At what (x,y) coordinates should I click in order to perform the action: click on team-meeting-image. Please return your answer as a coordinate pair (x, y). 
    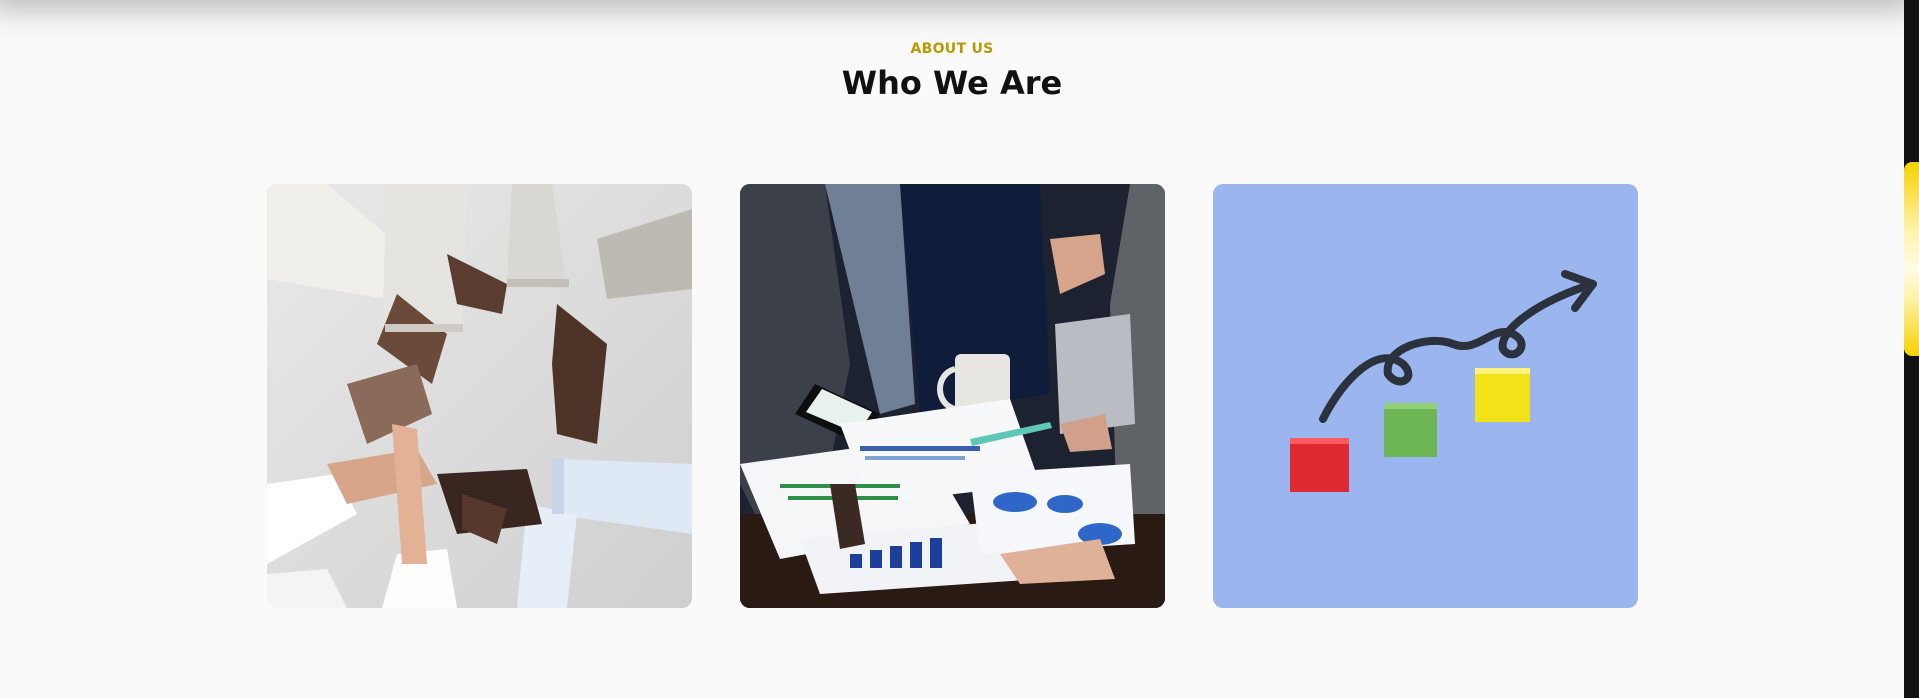
    Looking at the image, I should click on (952, 396).